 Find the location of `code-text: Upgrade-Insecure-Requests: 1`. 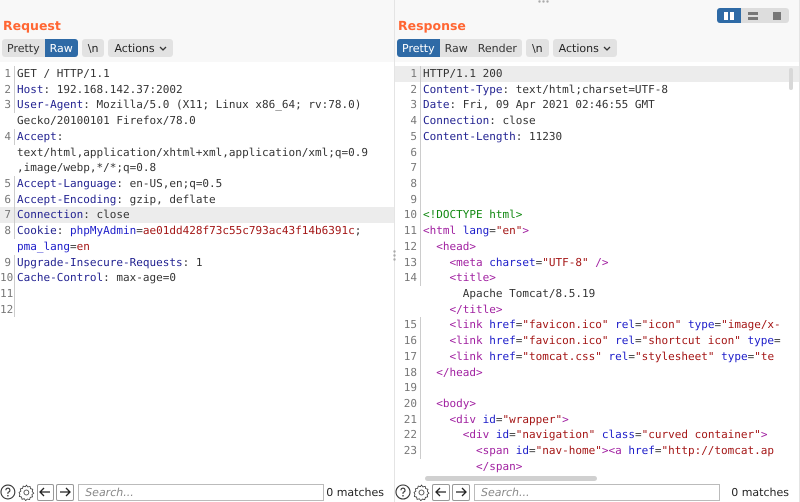

code-text: Upgrade-Insecure-Requests: 1 is located at coordinates (109, 262).